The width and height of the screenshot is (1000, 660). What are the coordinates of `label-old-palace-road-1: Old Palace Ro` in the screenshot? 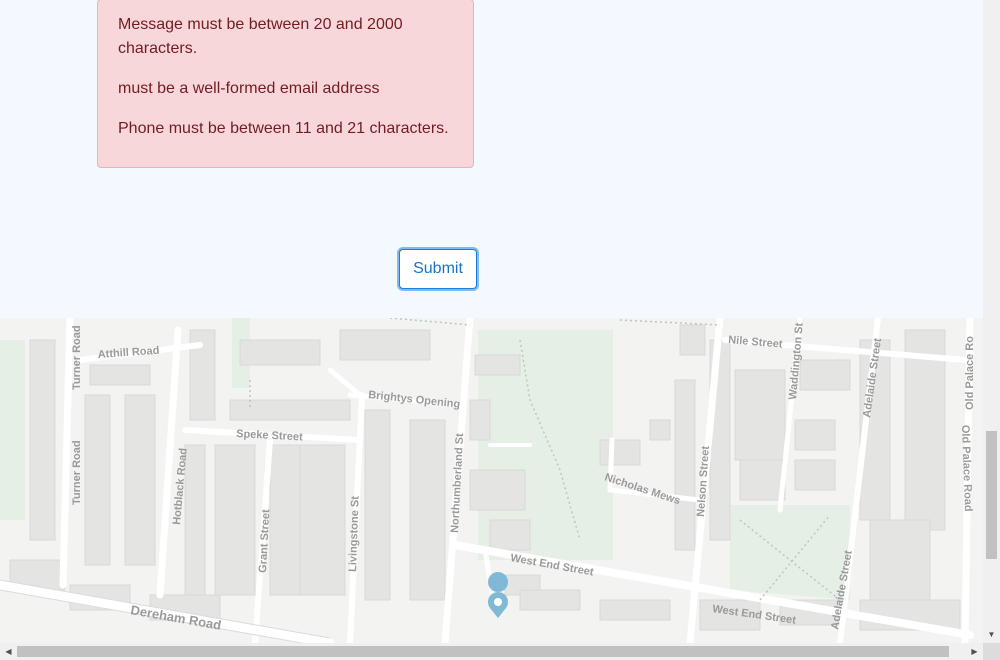 It's located at (970, 373).